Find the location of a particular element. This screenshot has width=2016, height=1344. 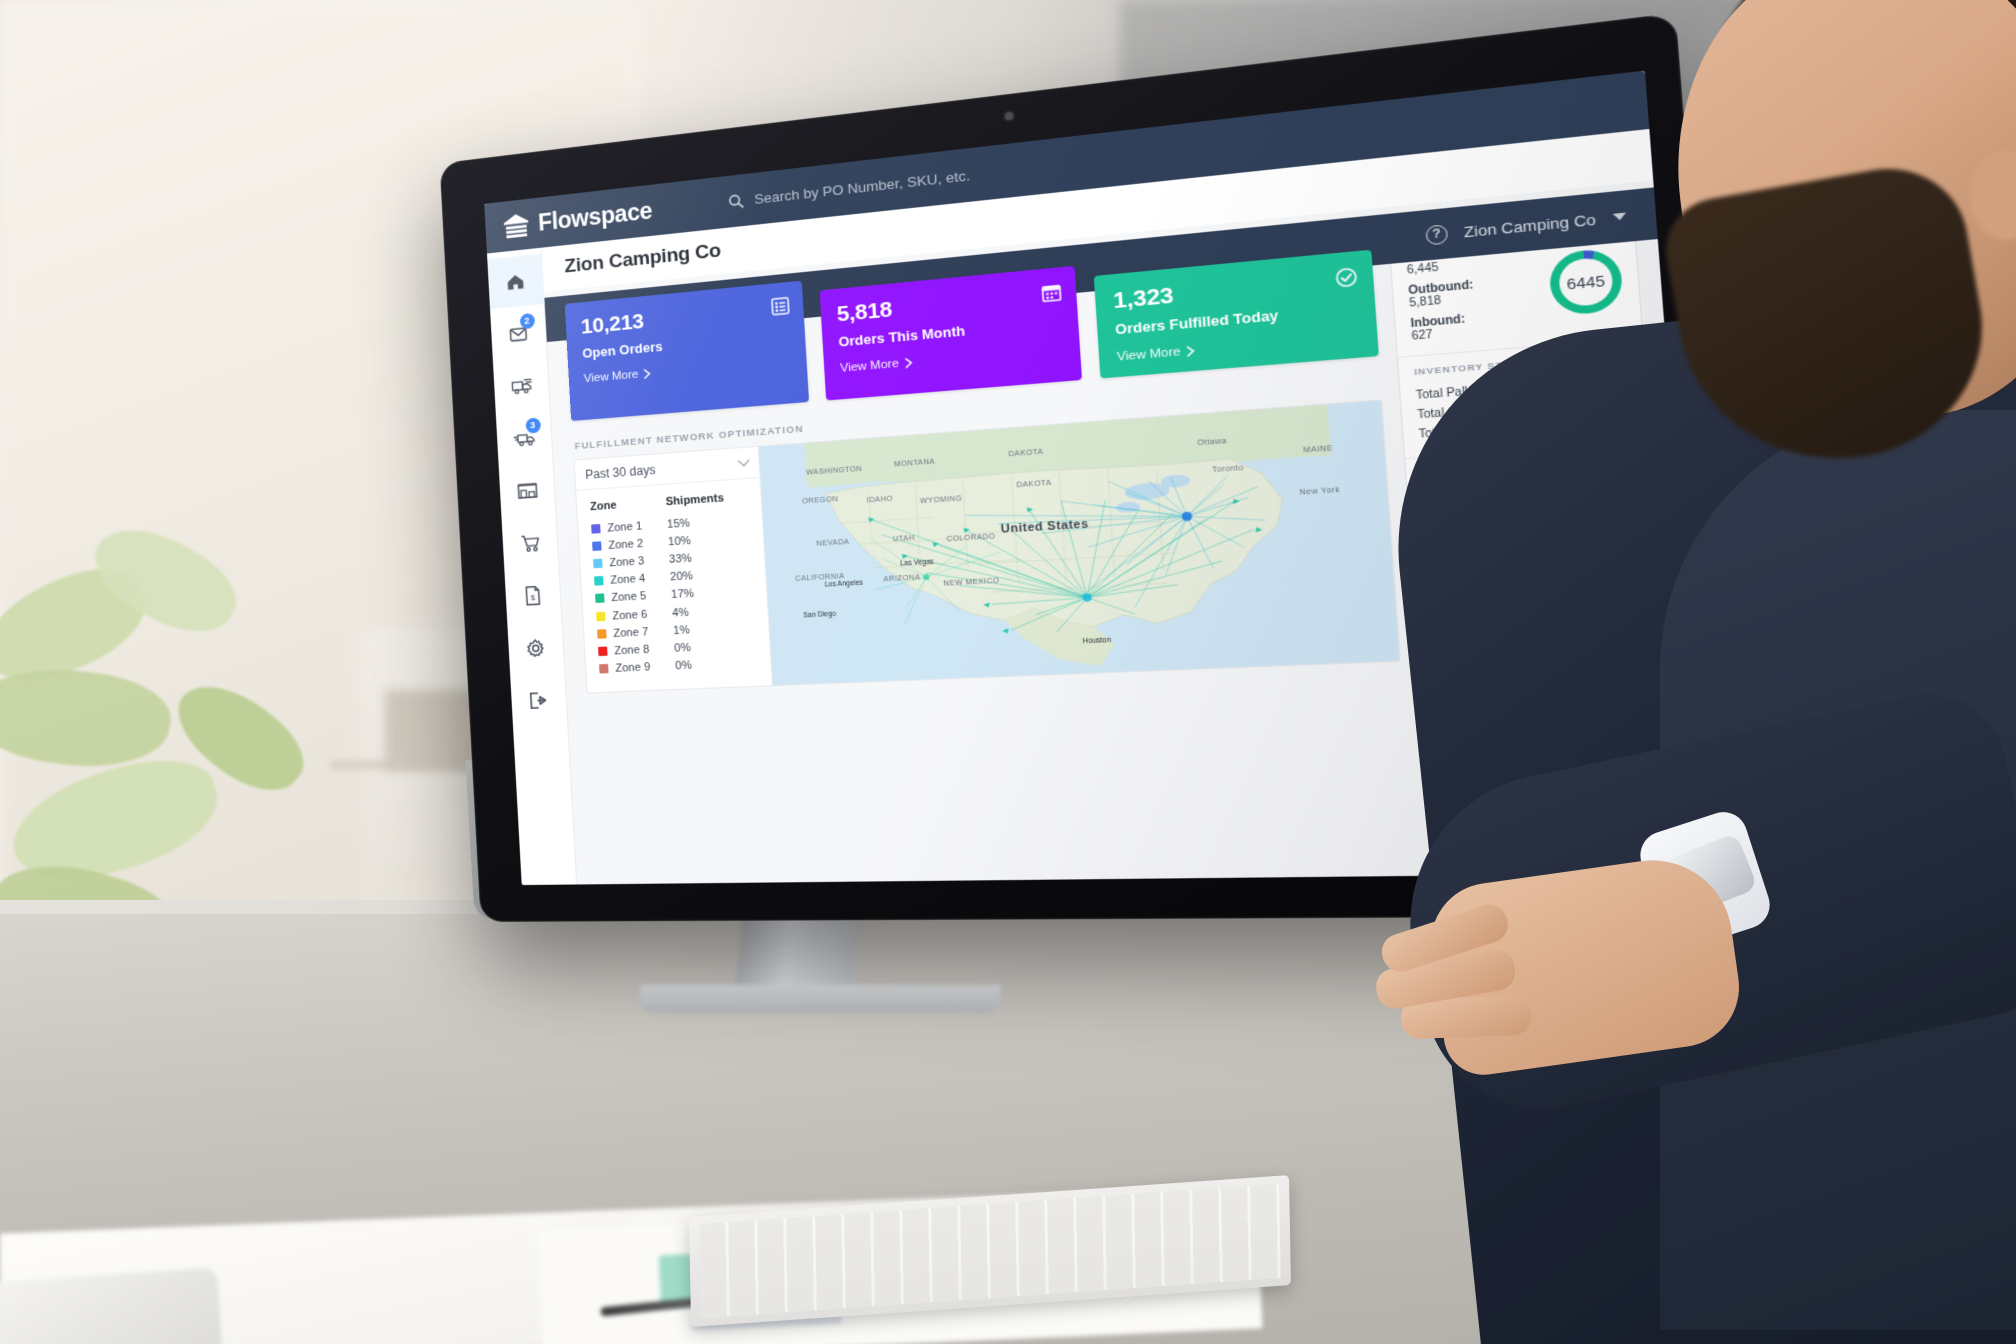

kpi-card-open-orders: 10,213 Open Orders View More is located at coordinates (686, 351).